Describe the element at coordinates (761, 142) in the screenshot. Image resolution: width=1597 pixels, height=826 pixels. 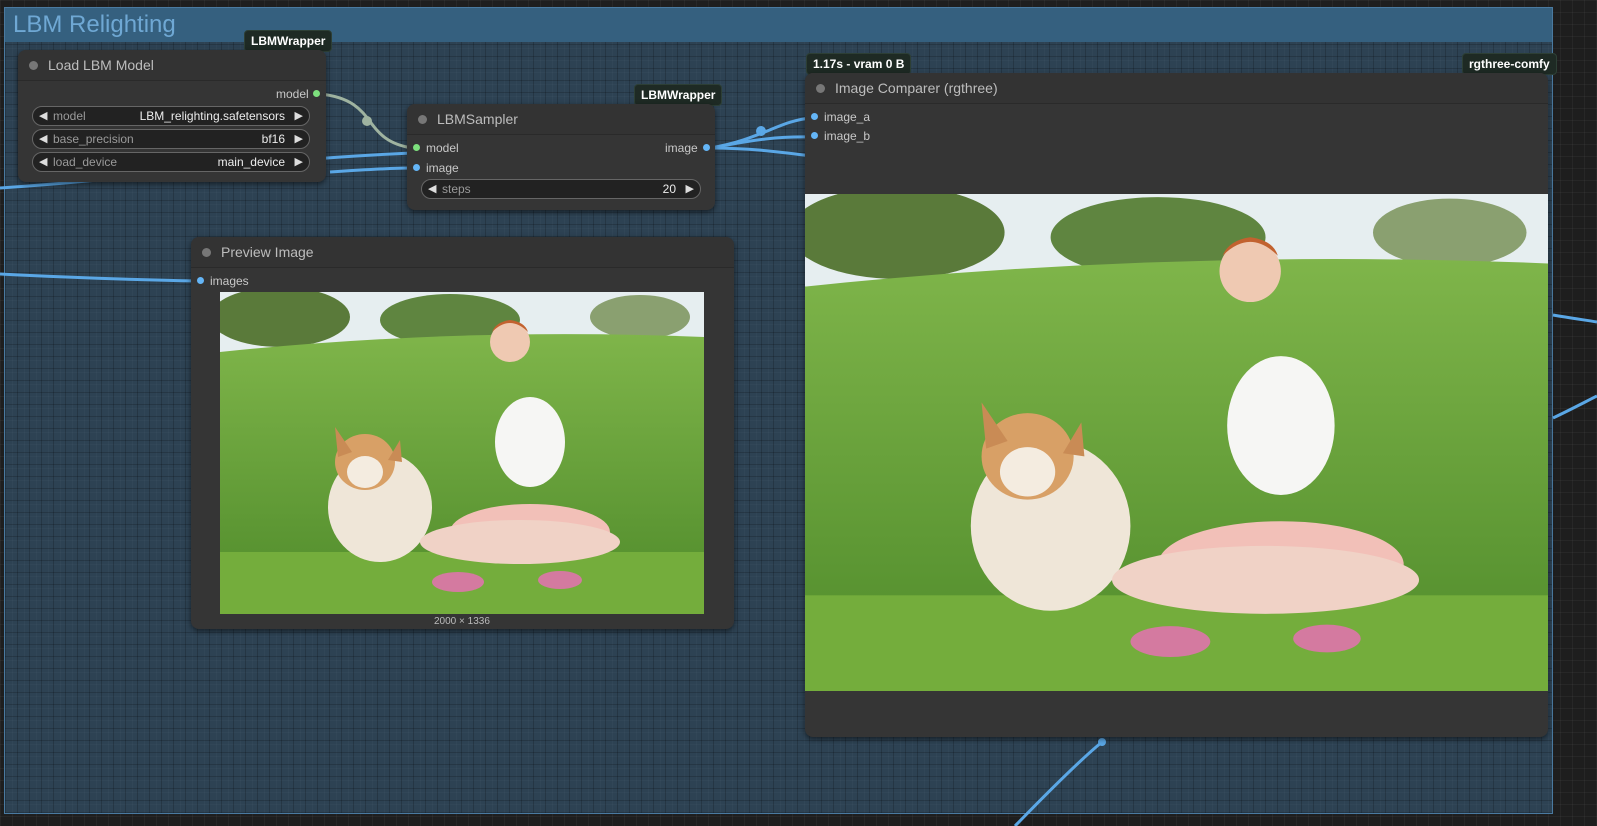
I see `wire-sampler-to-comparer-b` at that location.